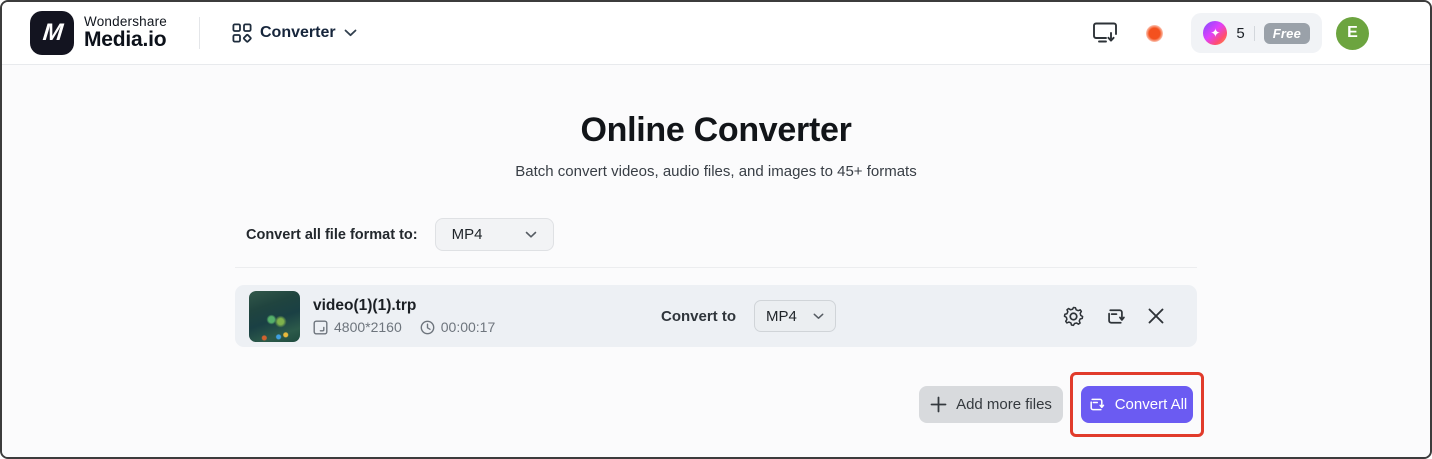  Describe the element at coordinates (1156, 316) in the screenshot. I see `remove-file-icon` at that location.